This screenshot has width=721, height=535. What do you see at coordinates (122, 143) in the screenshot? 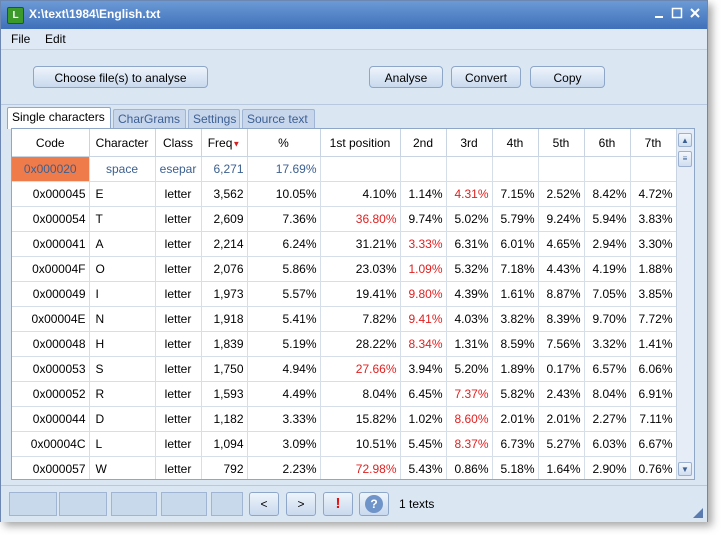
I see `col-header-character: Character` at bounding box center [122, 143].